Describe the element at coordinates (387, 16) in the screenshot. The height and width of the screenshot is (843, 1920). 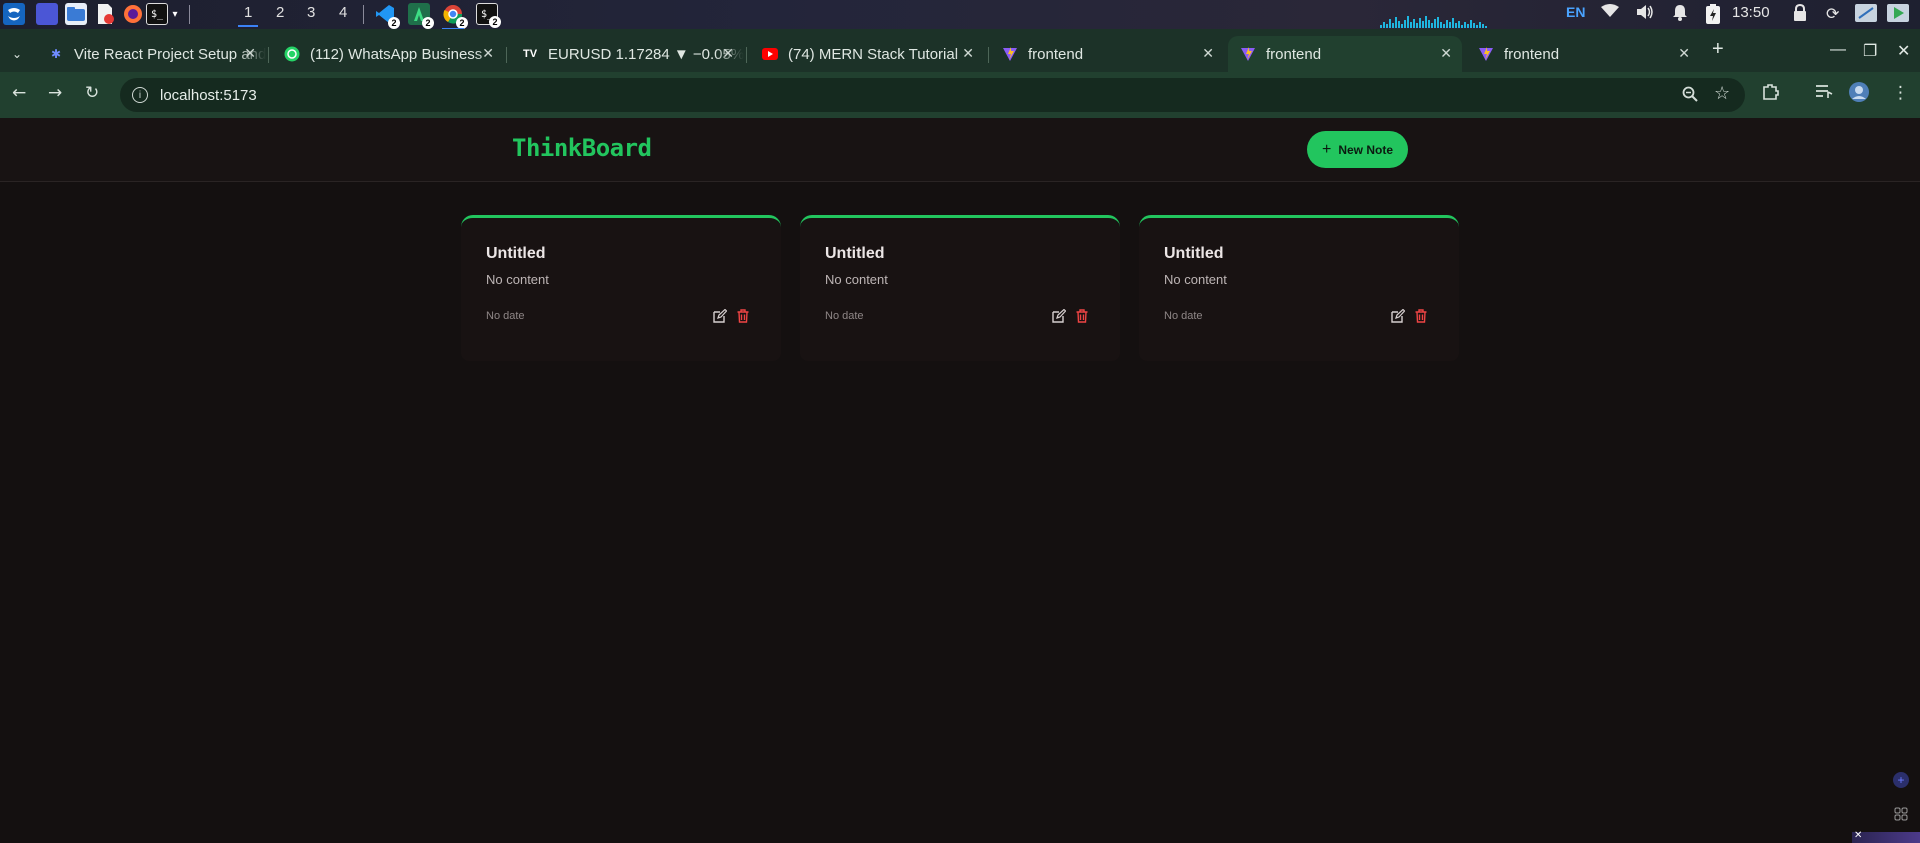
I see `vscode-icon: 2` at that location.